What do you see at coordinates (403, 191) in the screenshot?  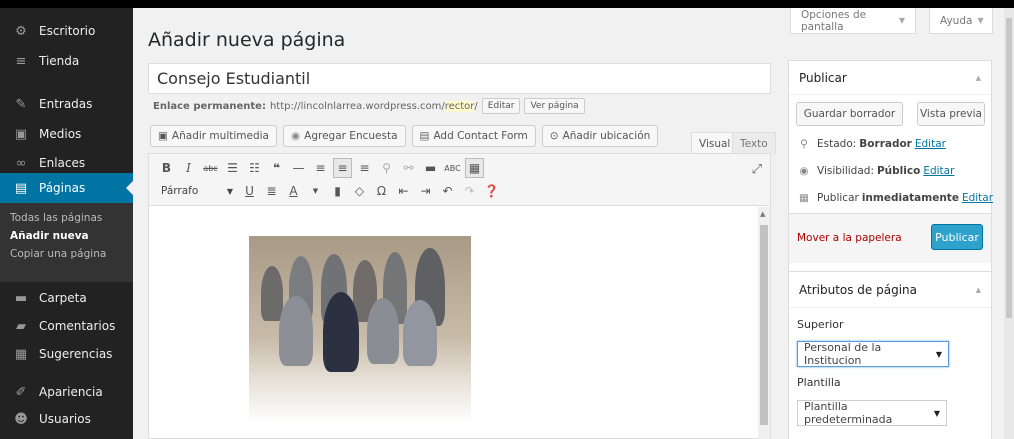 I see `outdent-icon: ⇤` at bounding box center [403, 191].